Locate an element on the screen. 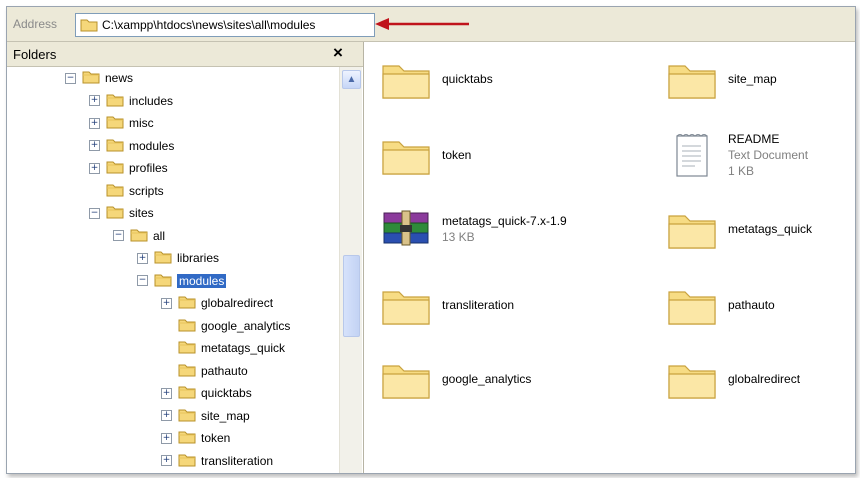  tree-item: − all is located at coordinates (139, 236).